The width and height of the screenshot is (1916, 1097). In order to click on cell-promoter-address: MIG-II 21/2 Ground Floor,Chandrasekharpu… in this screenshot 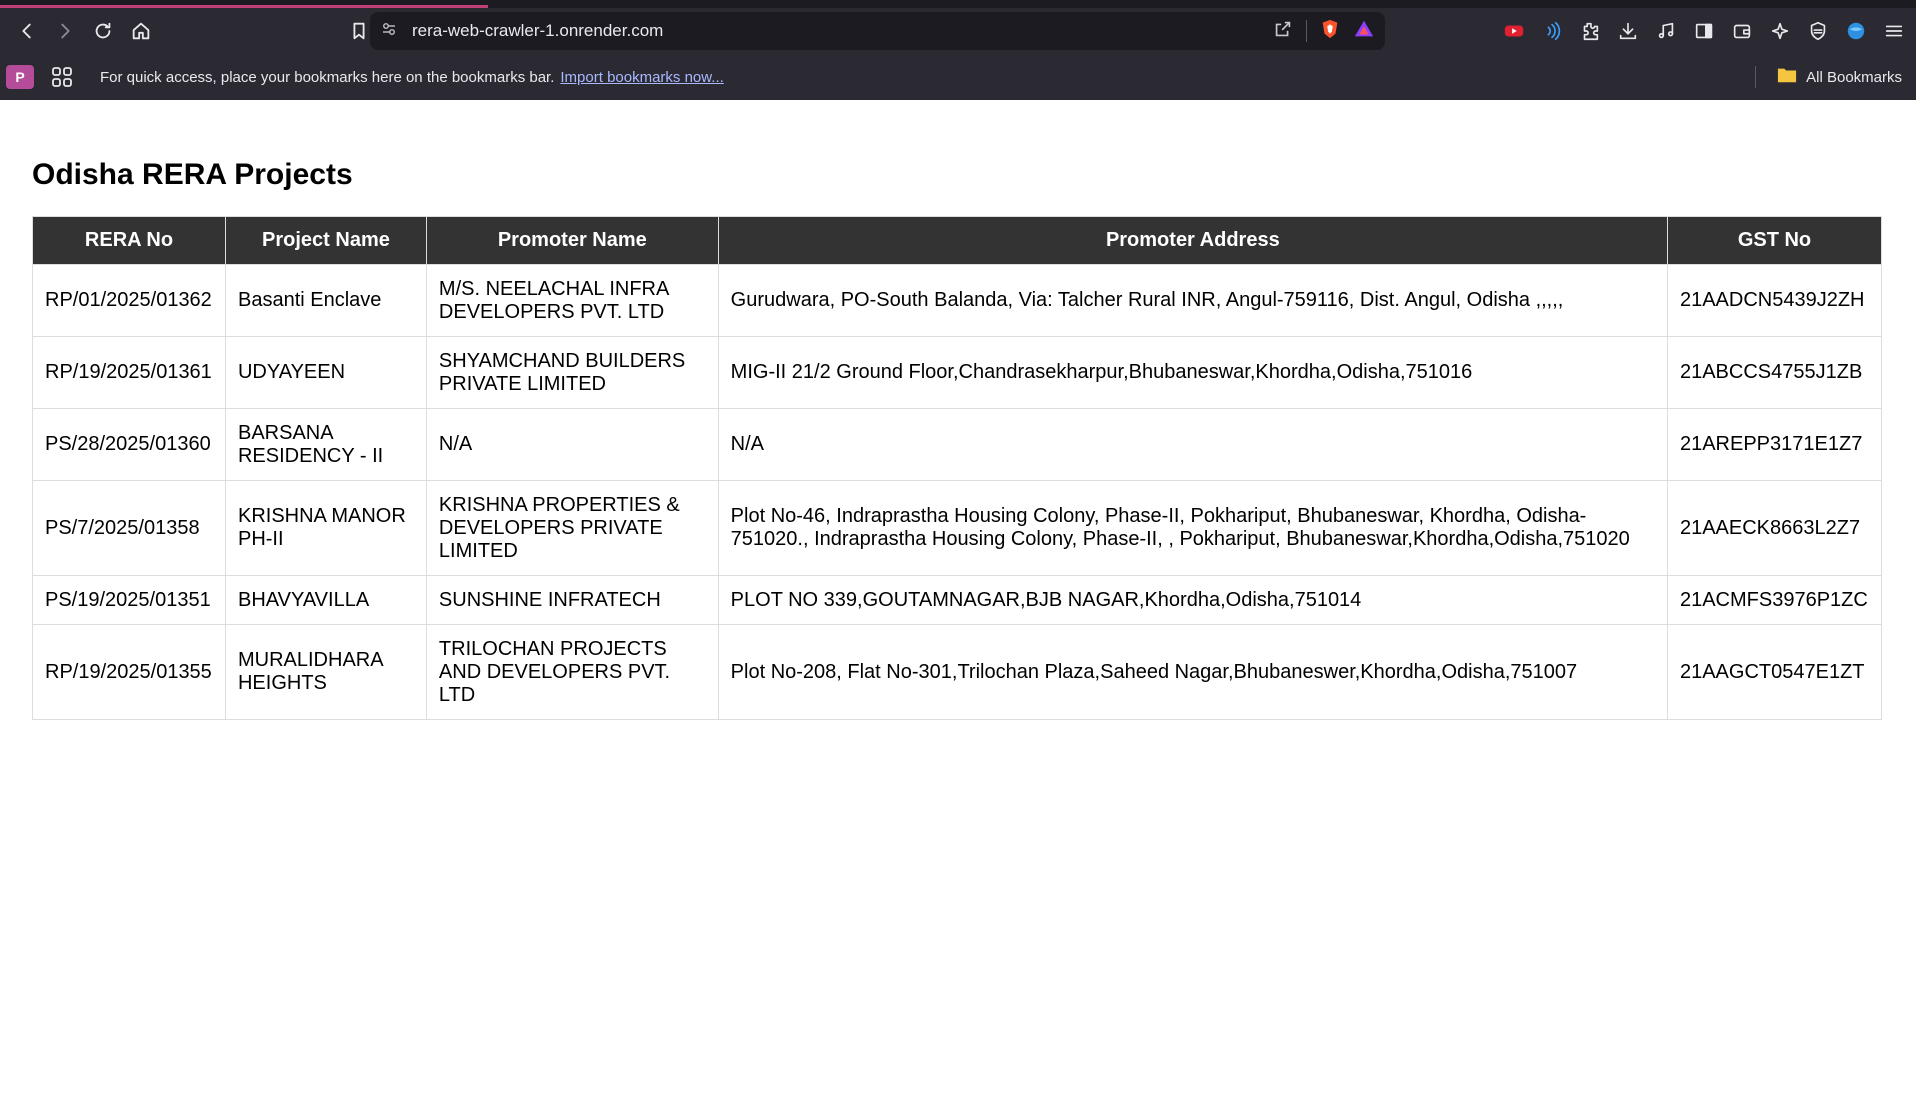, I will do `click(1192, 372)`.